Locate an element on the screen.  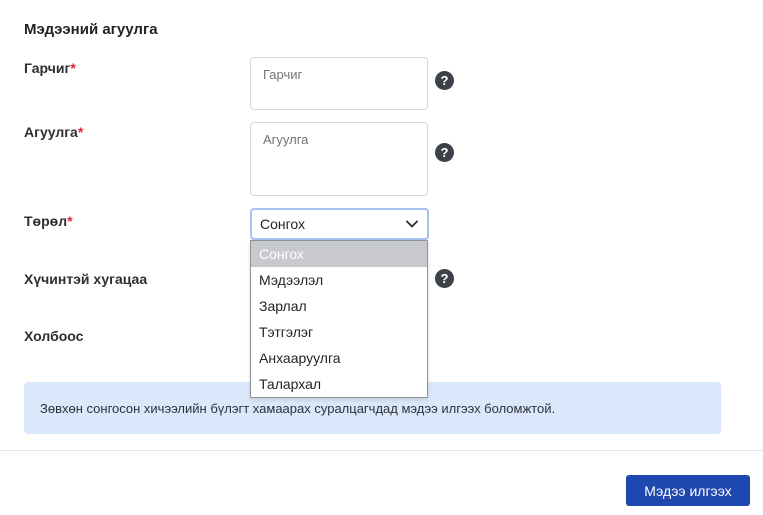
content-label: Агуулга* is located at coordinates (53, 132).